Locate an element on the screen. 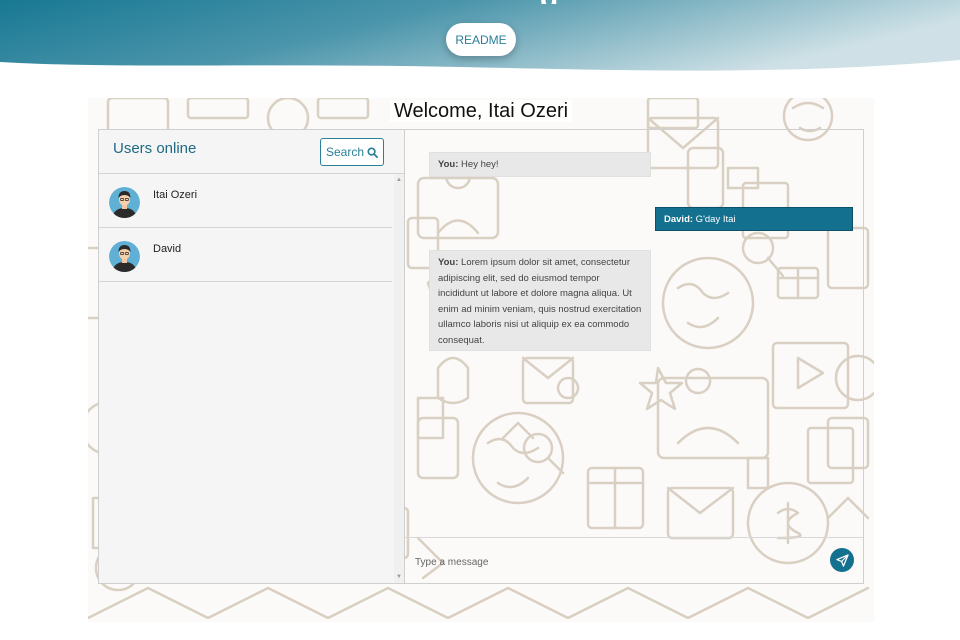 Image resolution: width=960 pixels, height=640 pixels. search-icon is located at coordinates (372, 152).